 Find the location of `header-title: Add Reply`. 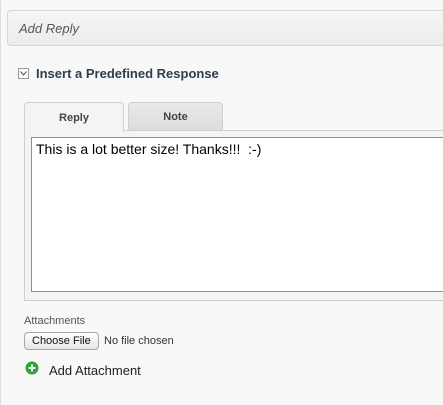

header-title: Add Reply is located at coordinates (49, 28).